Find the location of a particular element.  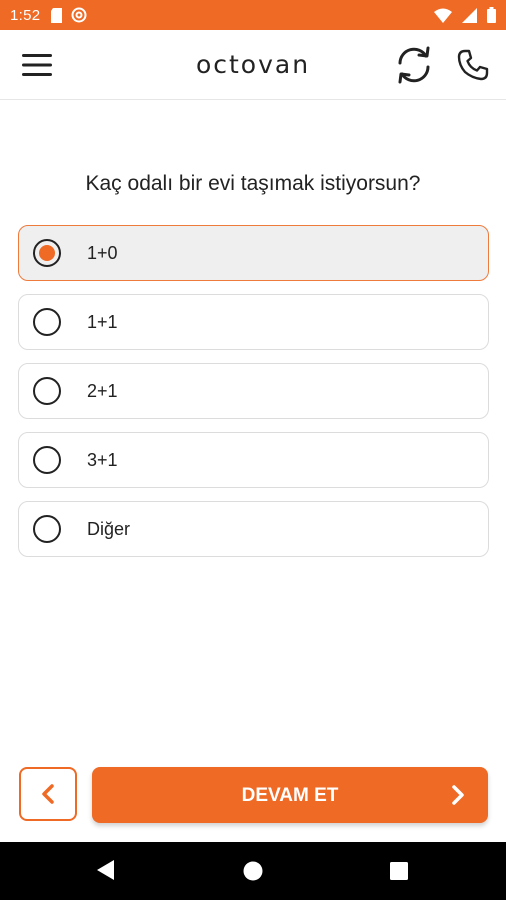

option-label: 2+1 is located at coordinates (102, 391).